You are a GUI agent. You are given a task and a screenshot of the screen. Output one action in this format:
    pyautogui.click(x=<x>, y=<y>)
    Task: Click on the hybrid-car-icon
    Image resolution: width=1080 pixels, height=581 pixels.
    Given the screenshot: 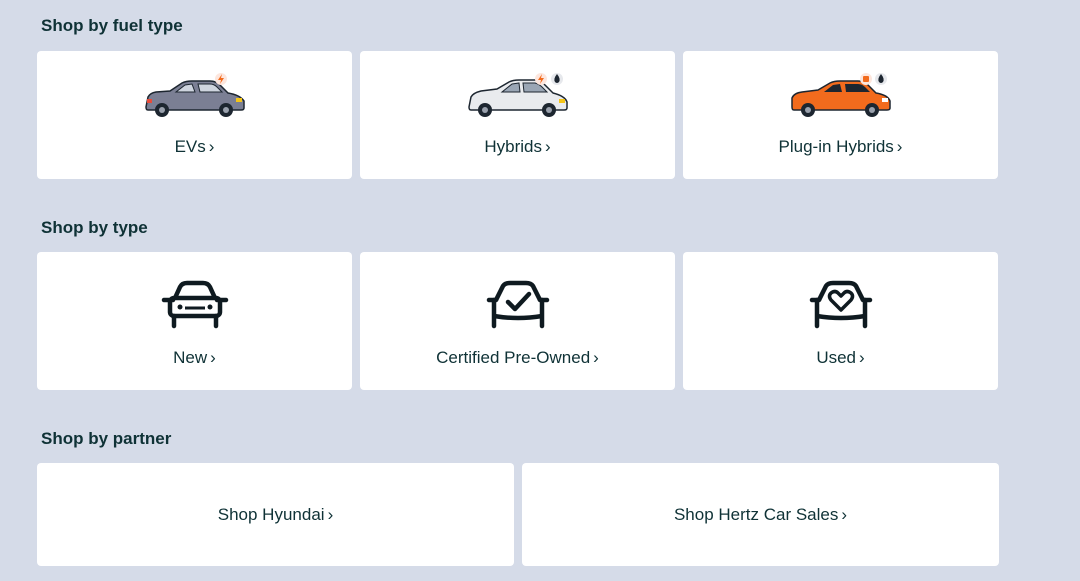 What is the action you would take?
    pyautogui.click(x=517, y=96)
    